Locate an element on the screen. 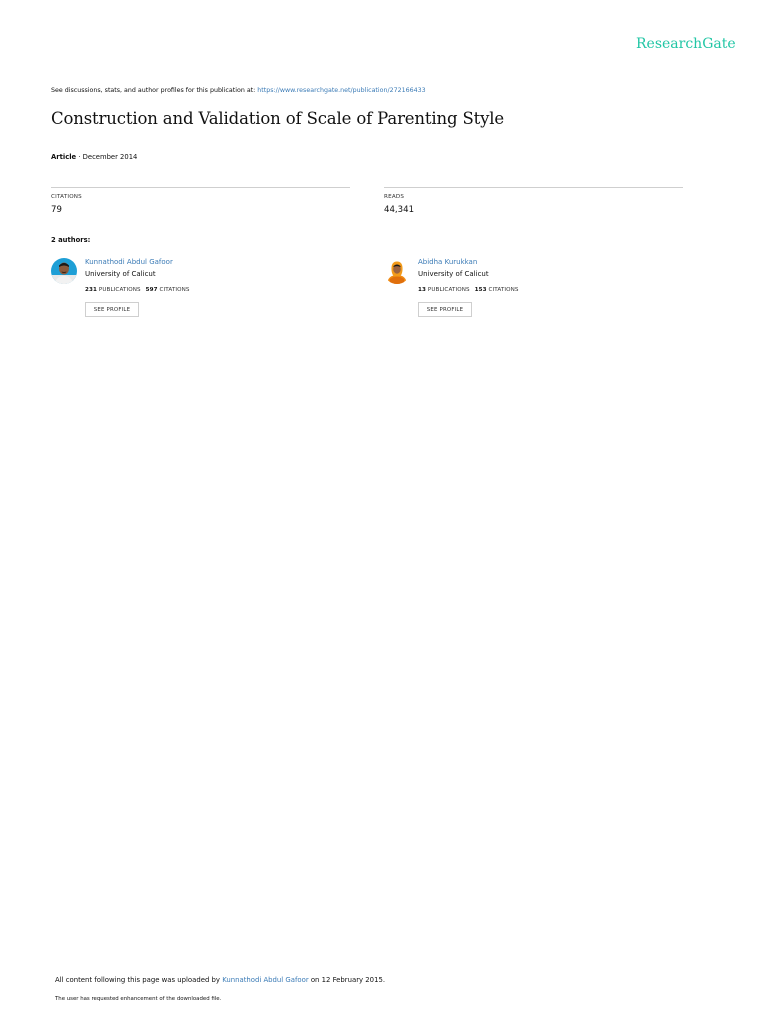  author-stats: 231 PUBLICATIONS 597 CITATIONS is located at coordinates (137, 290).